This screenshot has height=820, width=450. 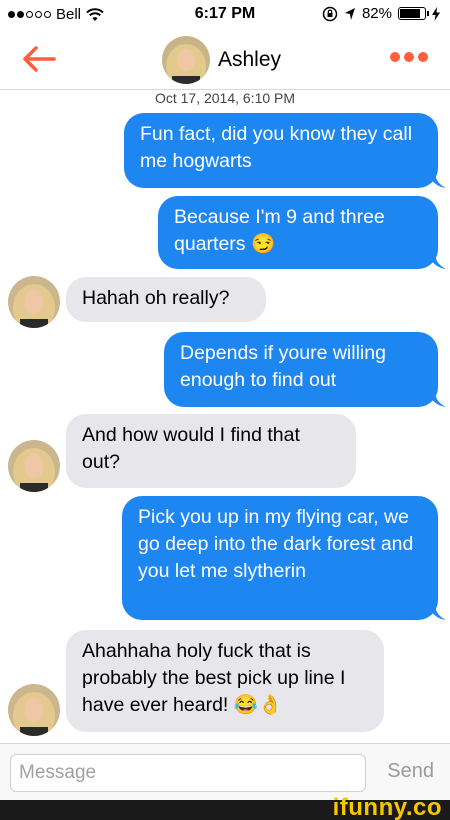 What do you see at coordinates (413, 13) in the screenshot?
I see `battery-icon` at bounding box center [413, 13].